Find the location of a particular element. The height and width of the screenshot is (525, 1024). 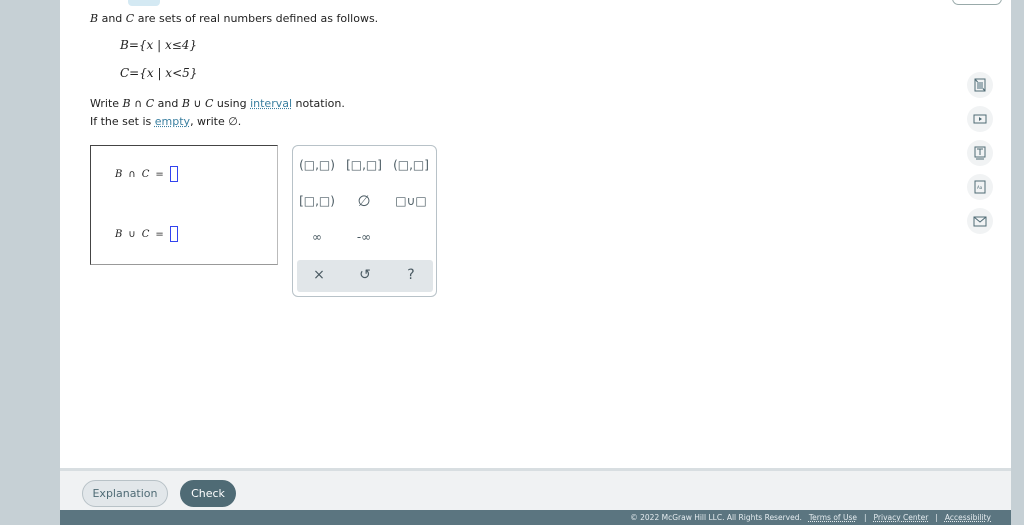

union-symbol: ∪ is located at coordinates (132, 234).